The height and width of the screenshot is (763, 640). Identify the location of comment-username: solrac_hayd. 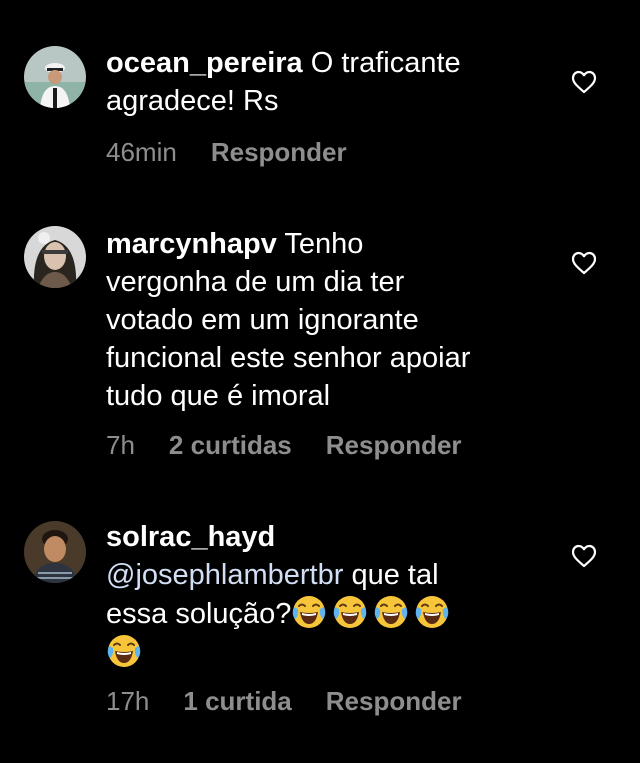
(190, 537).